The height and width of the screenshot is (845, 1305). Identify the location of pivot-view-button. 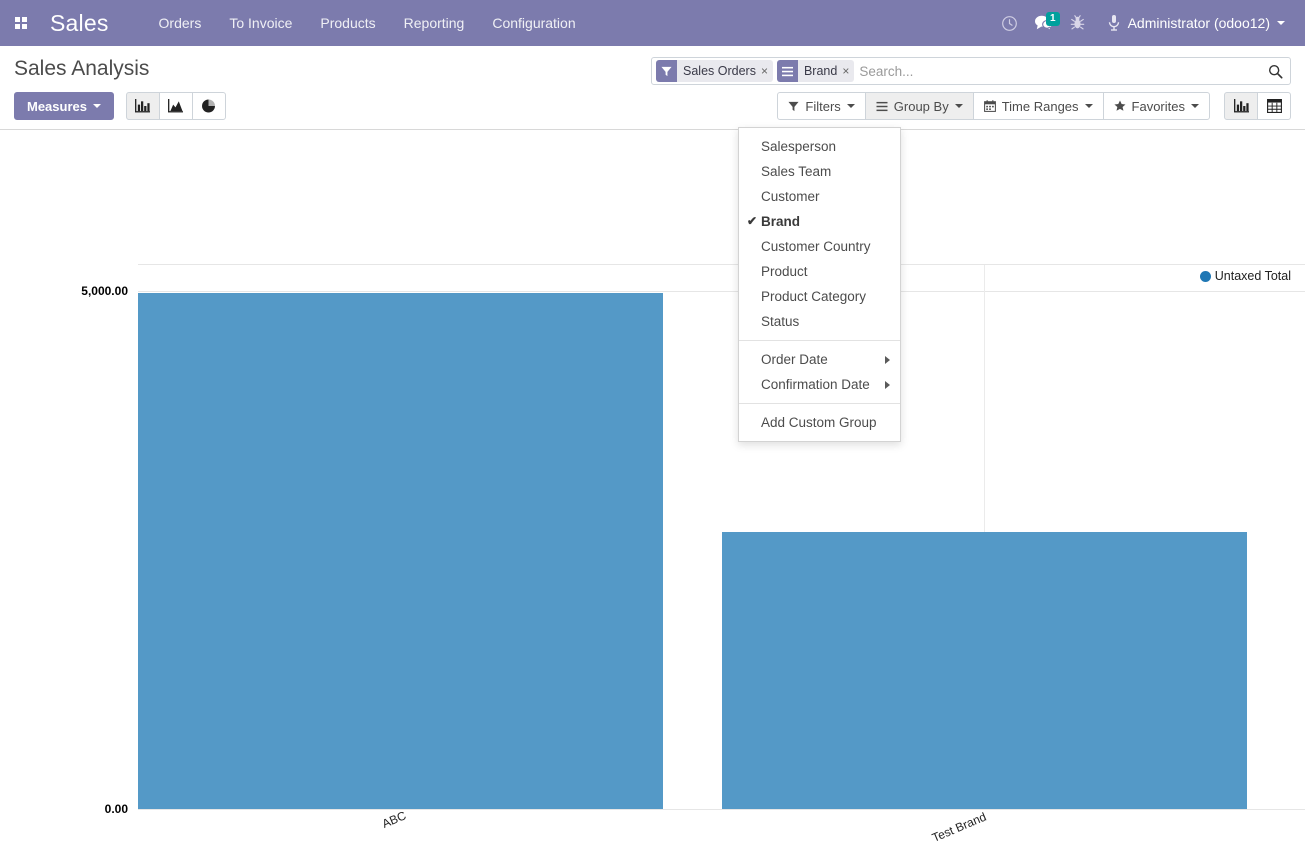
(1274, 106).